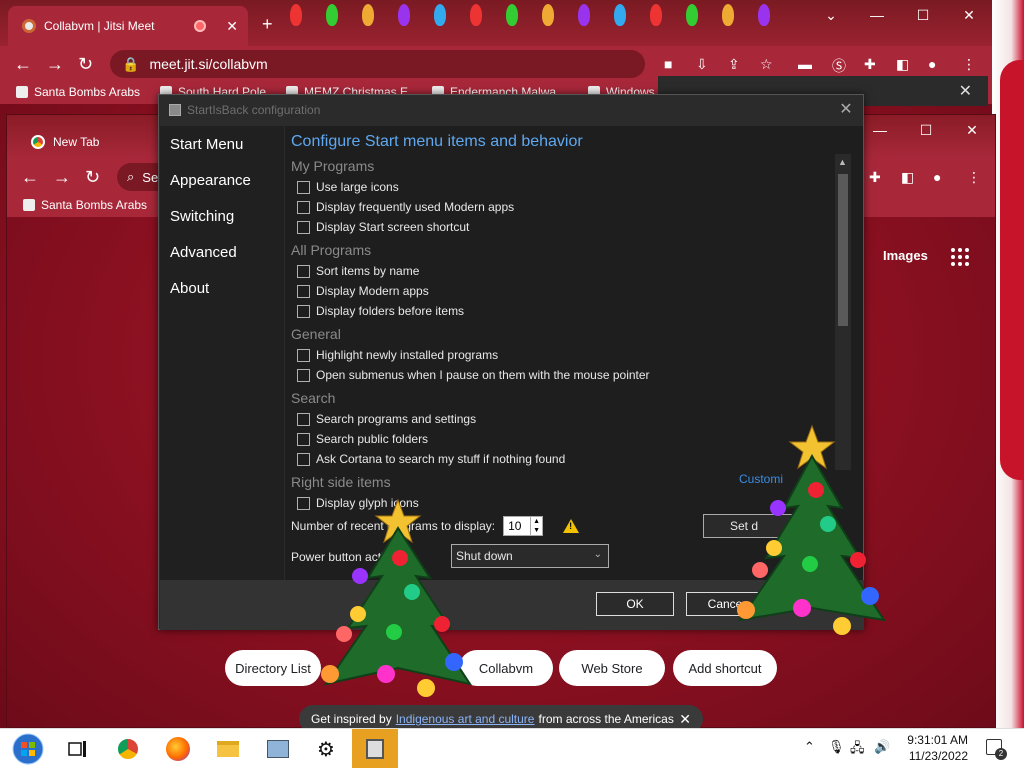 The height and width of the screenshot is (768, 1024). Describe the element at coordinates (965, 91) in the screenshot. I see `close-popup-icon: ✕` at that location.